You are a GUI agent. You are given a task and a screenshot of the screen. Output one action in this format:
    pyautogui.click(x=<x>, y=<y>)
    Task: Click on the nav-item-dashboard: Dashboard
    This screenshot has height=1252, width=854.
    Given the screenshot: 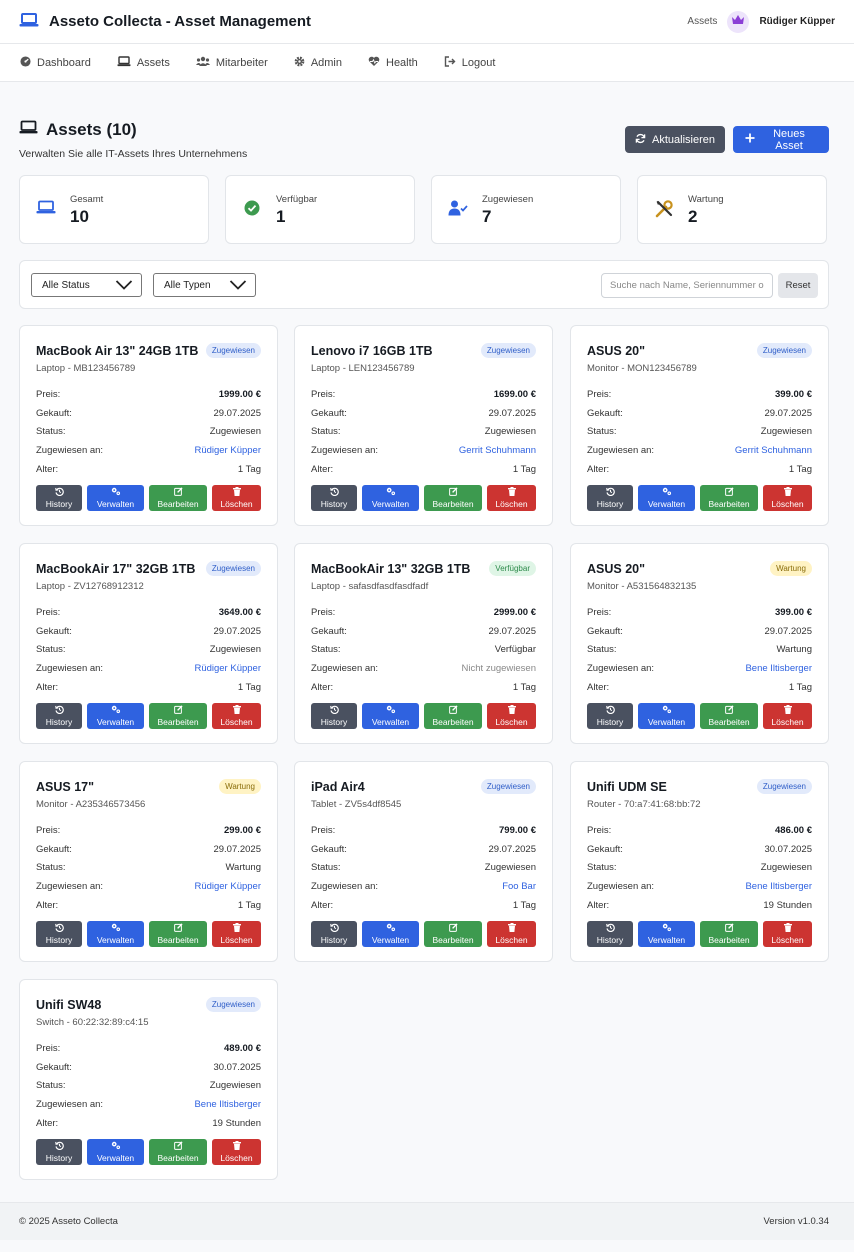 What is the action you would take?
    pyautogui.click(x=55, y=62)
    